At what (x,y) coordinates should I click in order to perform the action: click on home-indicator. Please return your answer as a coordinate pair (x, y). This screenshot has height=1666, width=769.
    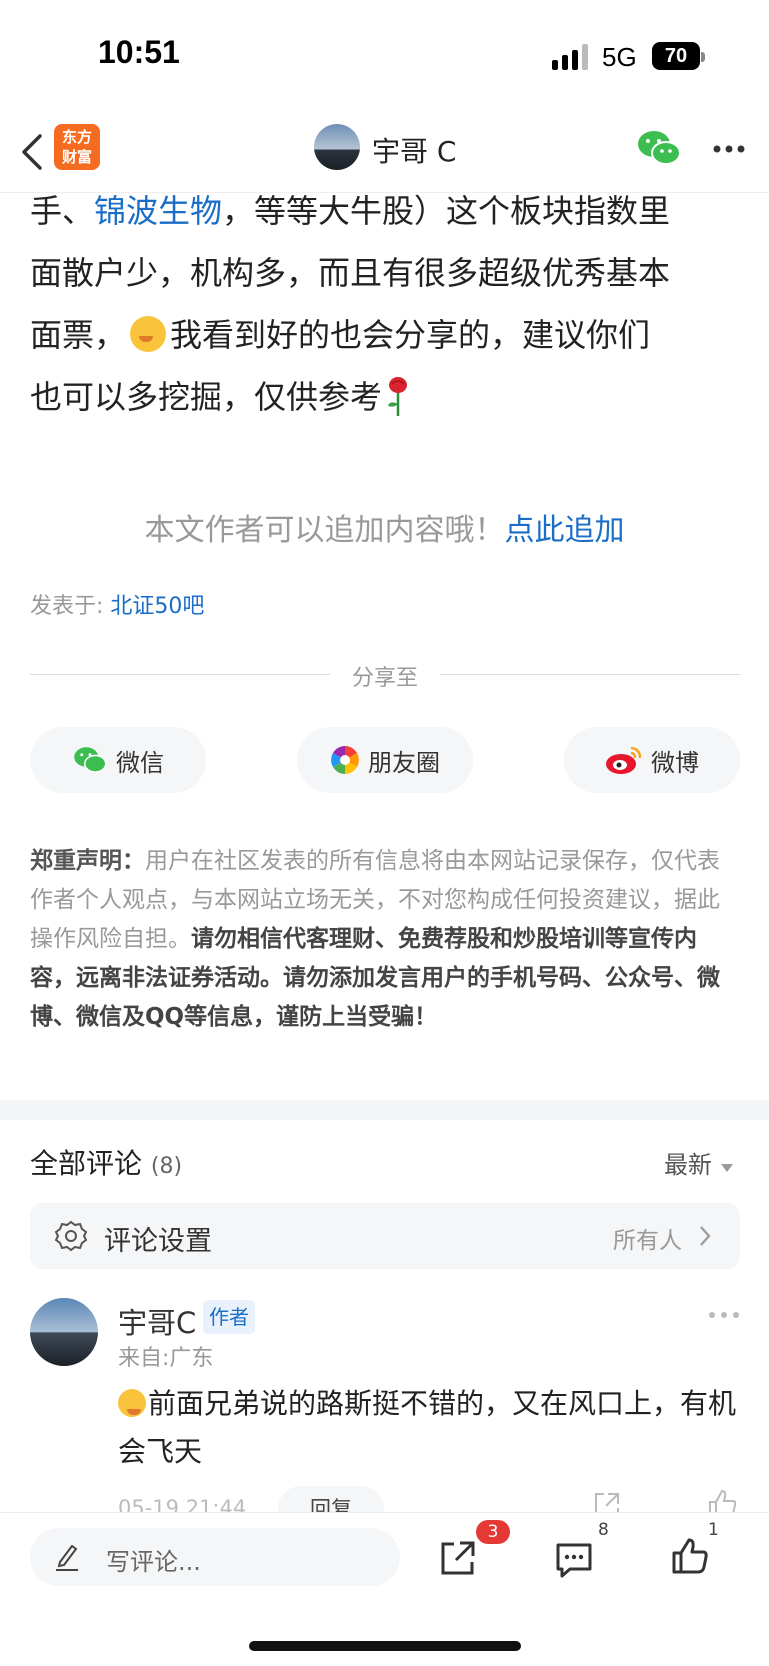
    Looking at the image, I should click on (385, 1646).